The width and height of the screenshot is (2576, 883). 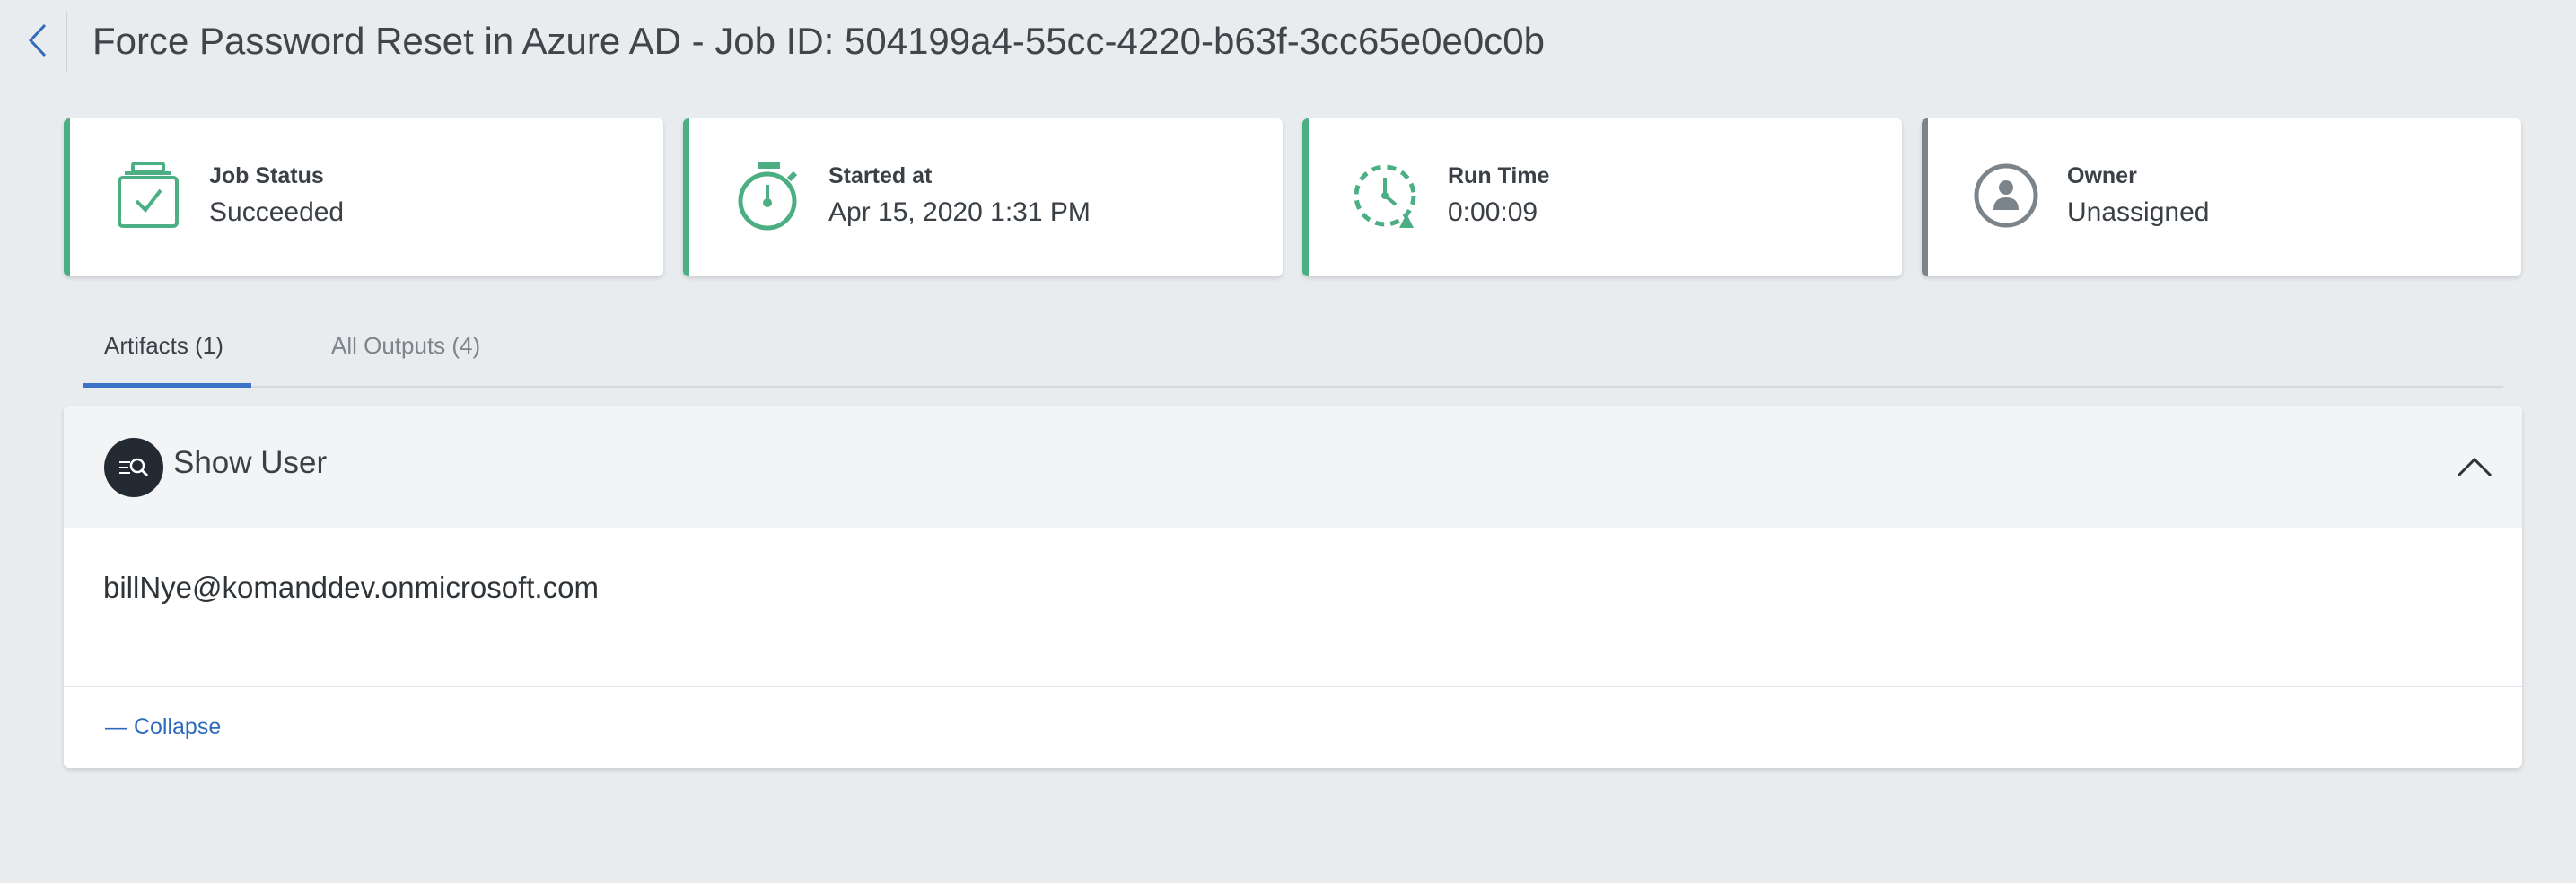 What do you see at coordinates (1499, 175) in the screenshot?
I see `card-label: Run Time` at bounding box center [1499, 175].